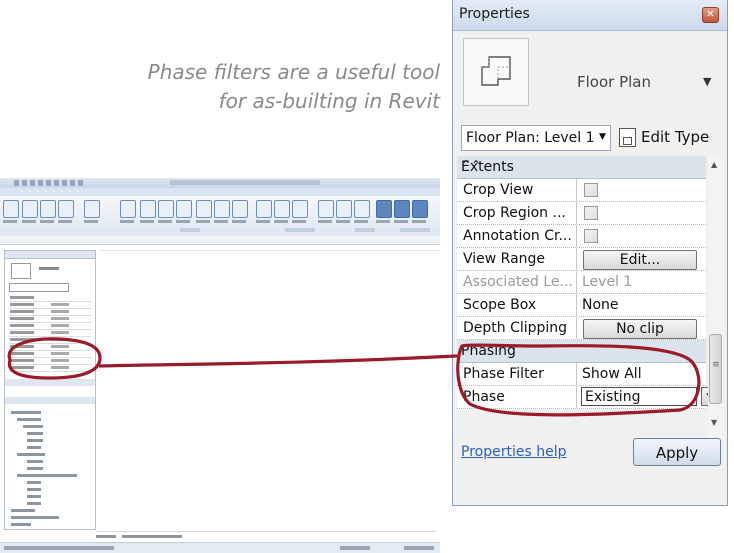  What do you see at coordinates (517, 397) in the screenshot?
I see `property-name: Phase` at bounding box center [517, 397].